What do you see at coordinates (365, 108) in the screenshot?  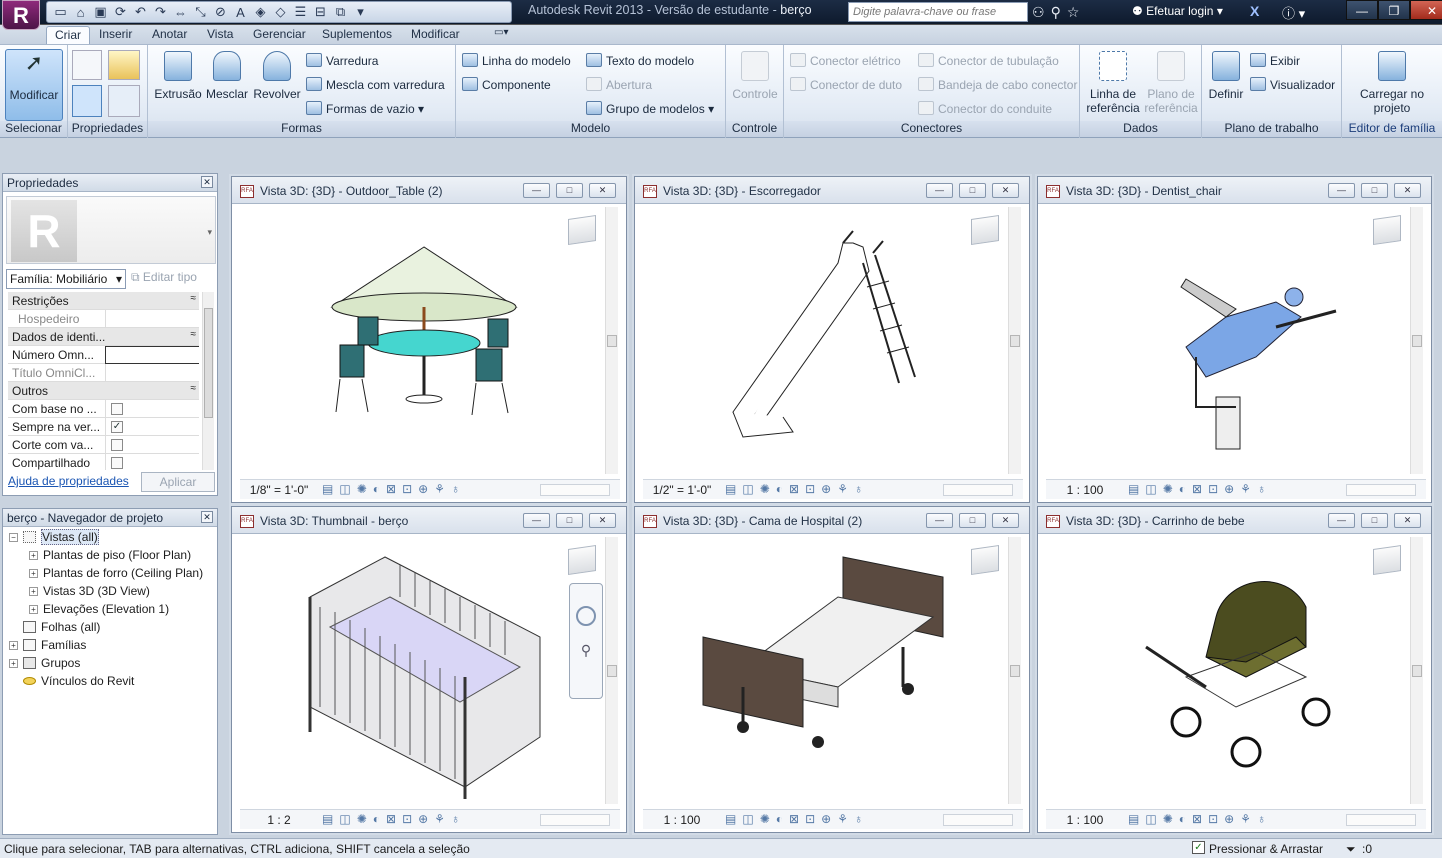 I see `void-forms-button: Formas de vazio ▾` at bounding box center [365, 108].